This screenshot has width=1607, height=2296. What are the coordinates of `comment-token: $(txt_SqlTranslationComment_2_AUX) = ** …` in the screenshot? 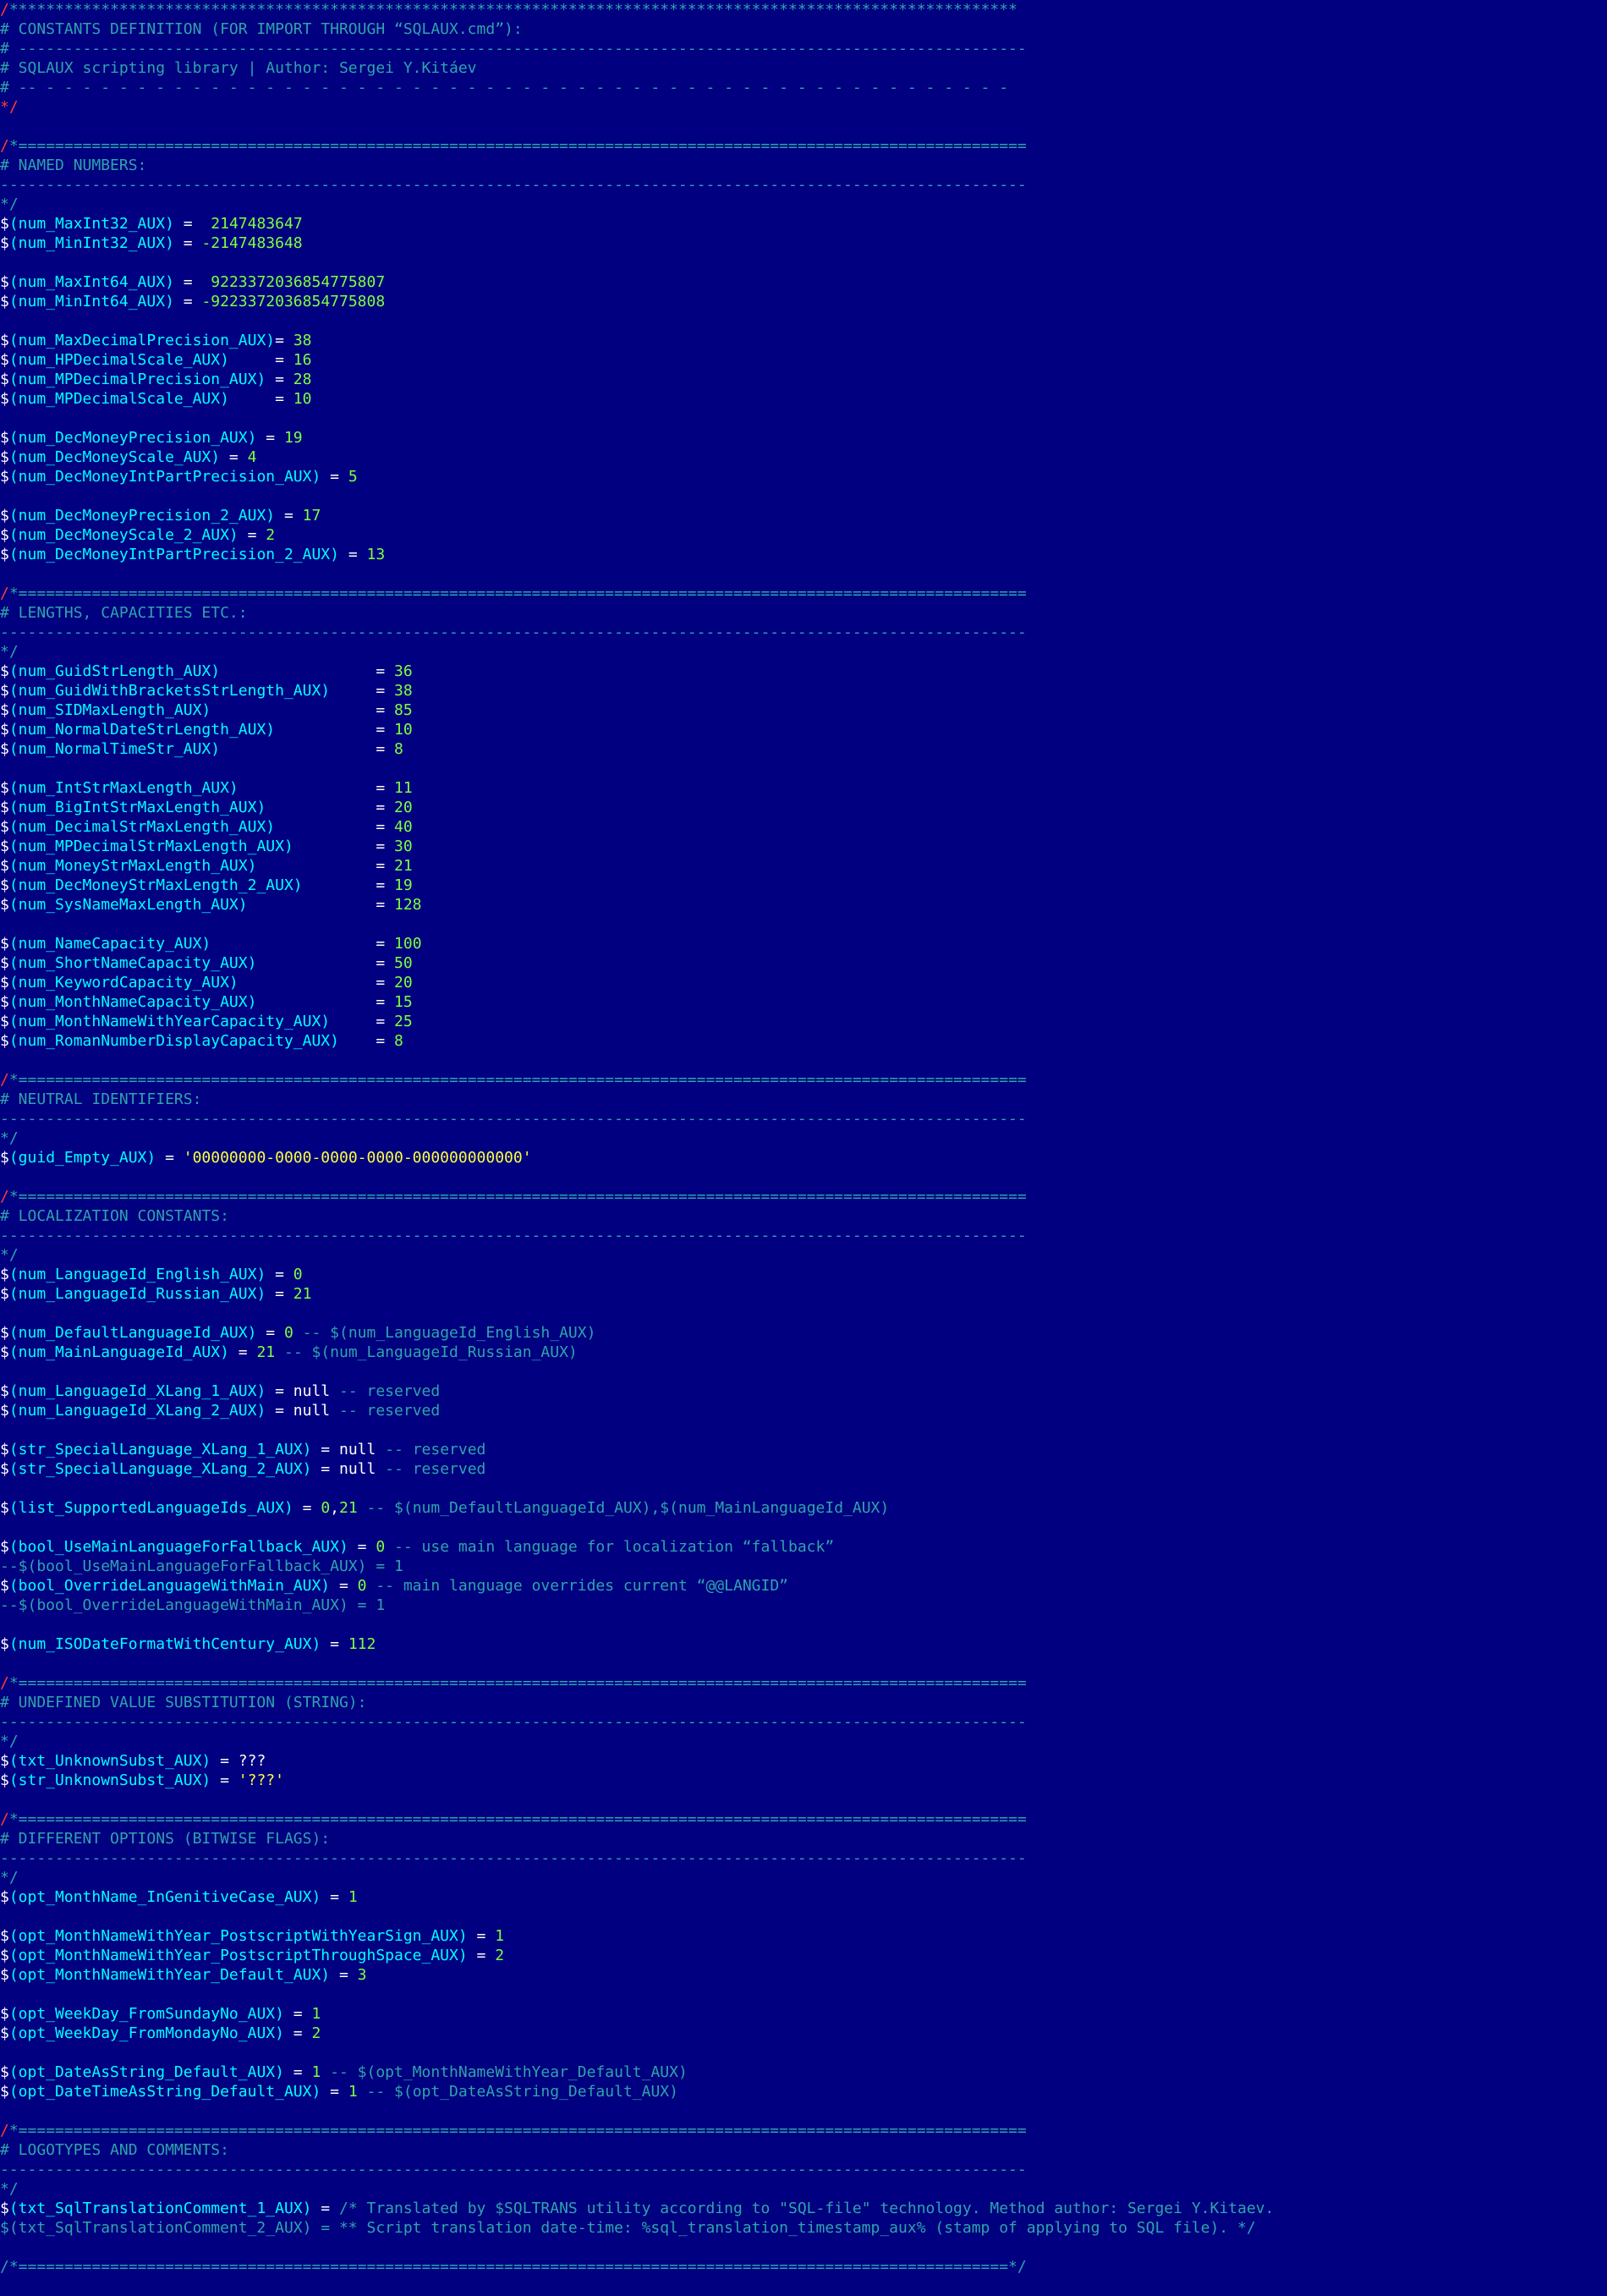 It's located at (628, 2228).